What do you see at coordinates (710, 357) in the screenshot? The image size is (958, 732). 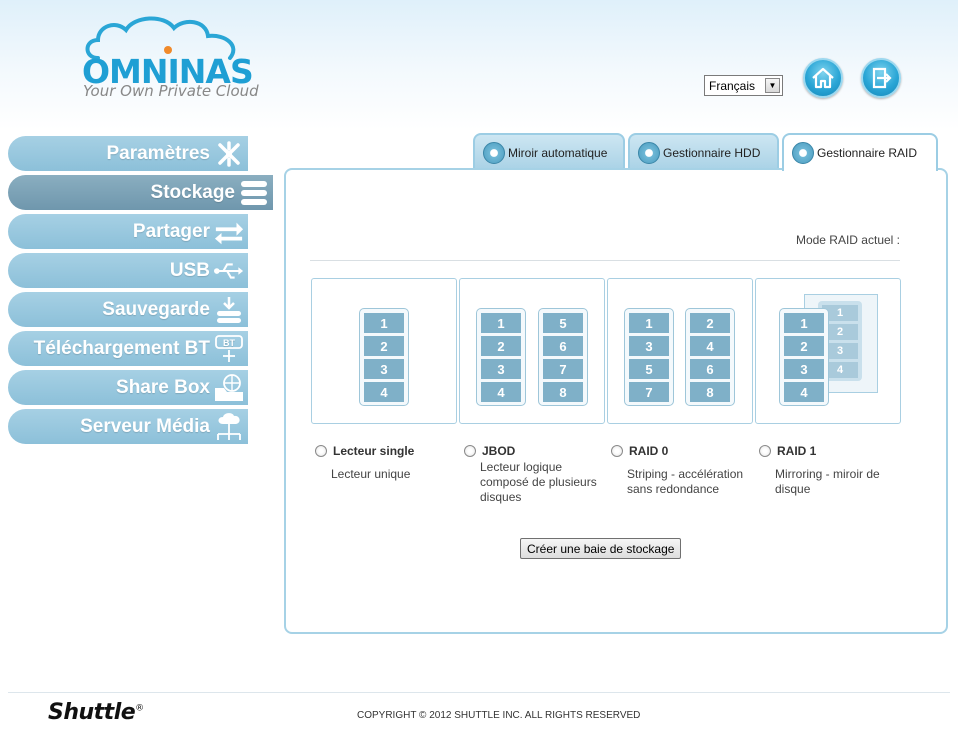 I see `disk-stack: 2 4 6 8` at bounding box center [710, 357].